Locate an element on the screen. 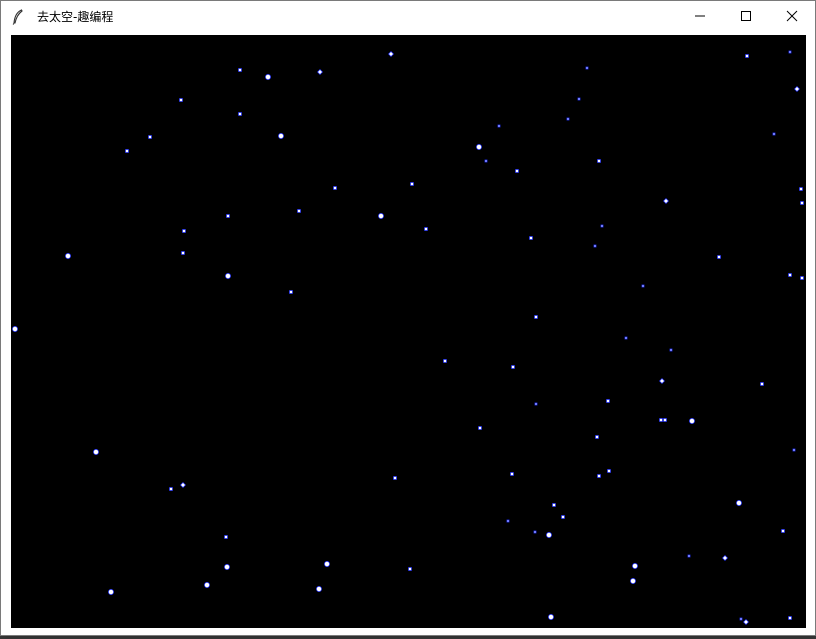 This screenshot has width=816, height=639. maximize-button is located at coordinates (746, 16).